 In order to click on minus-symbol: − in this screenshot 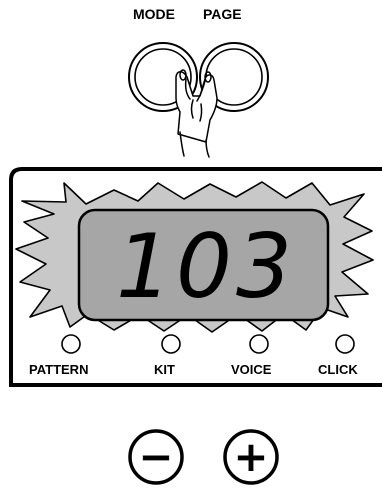, I will do `click(155, 456)`.